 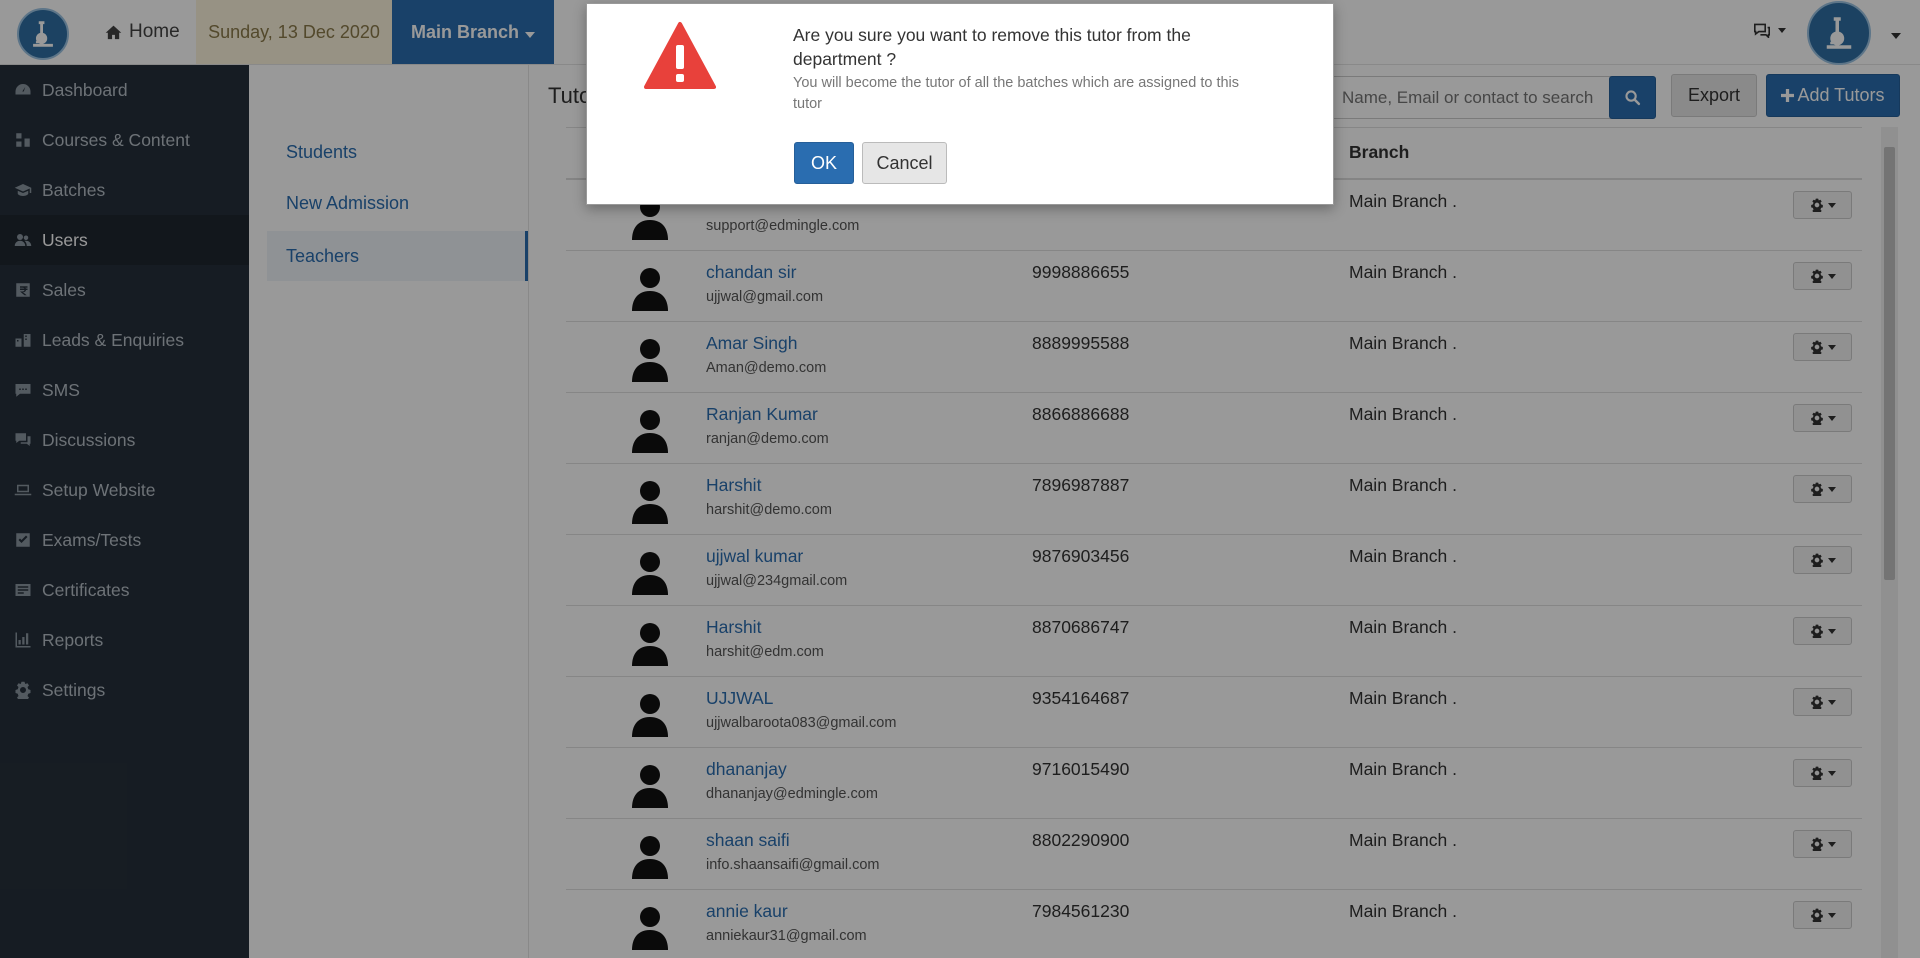 I want to click on cancel-button: Cancel, so click(x=904, y=163).